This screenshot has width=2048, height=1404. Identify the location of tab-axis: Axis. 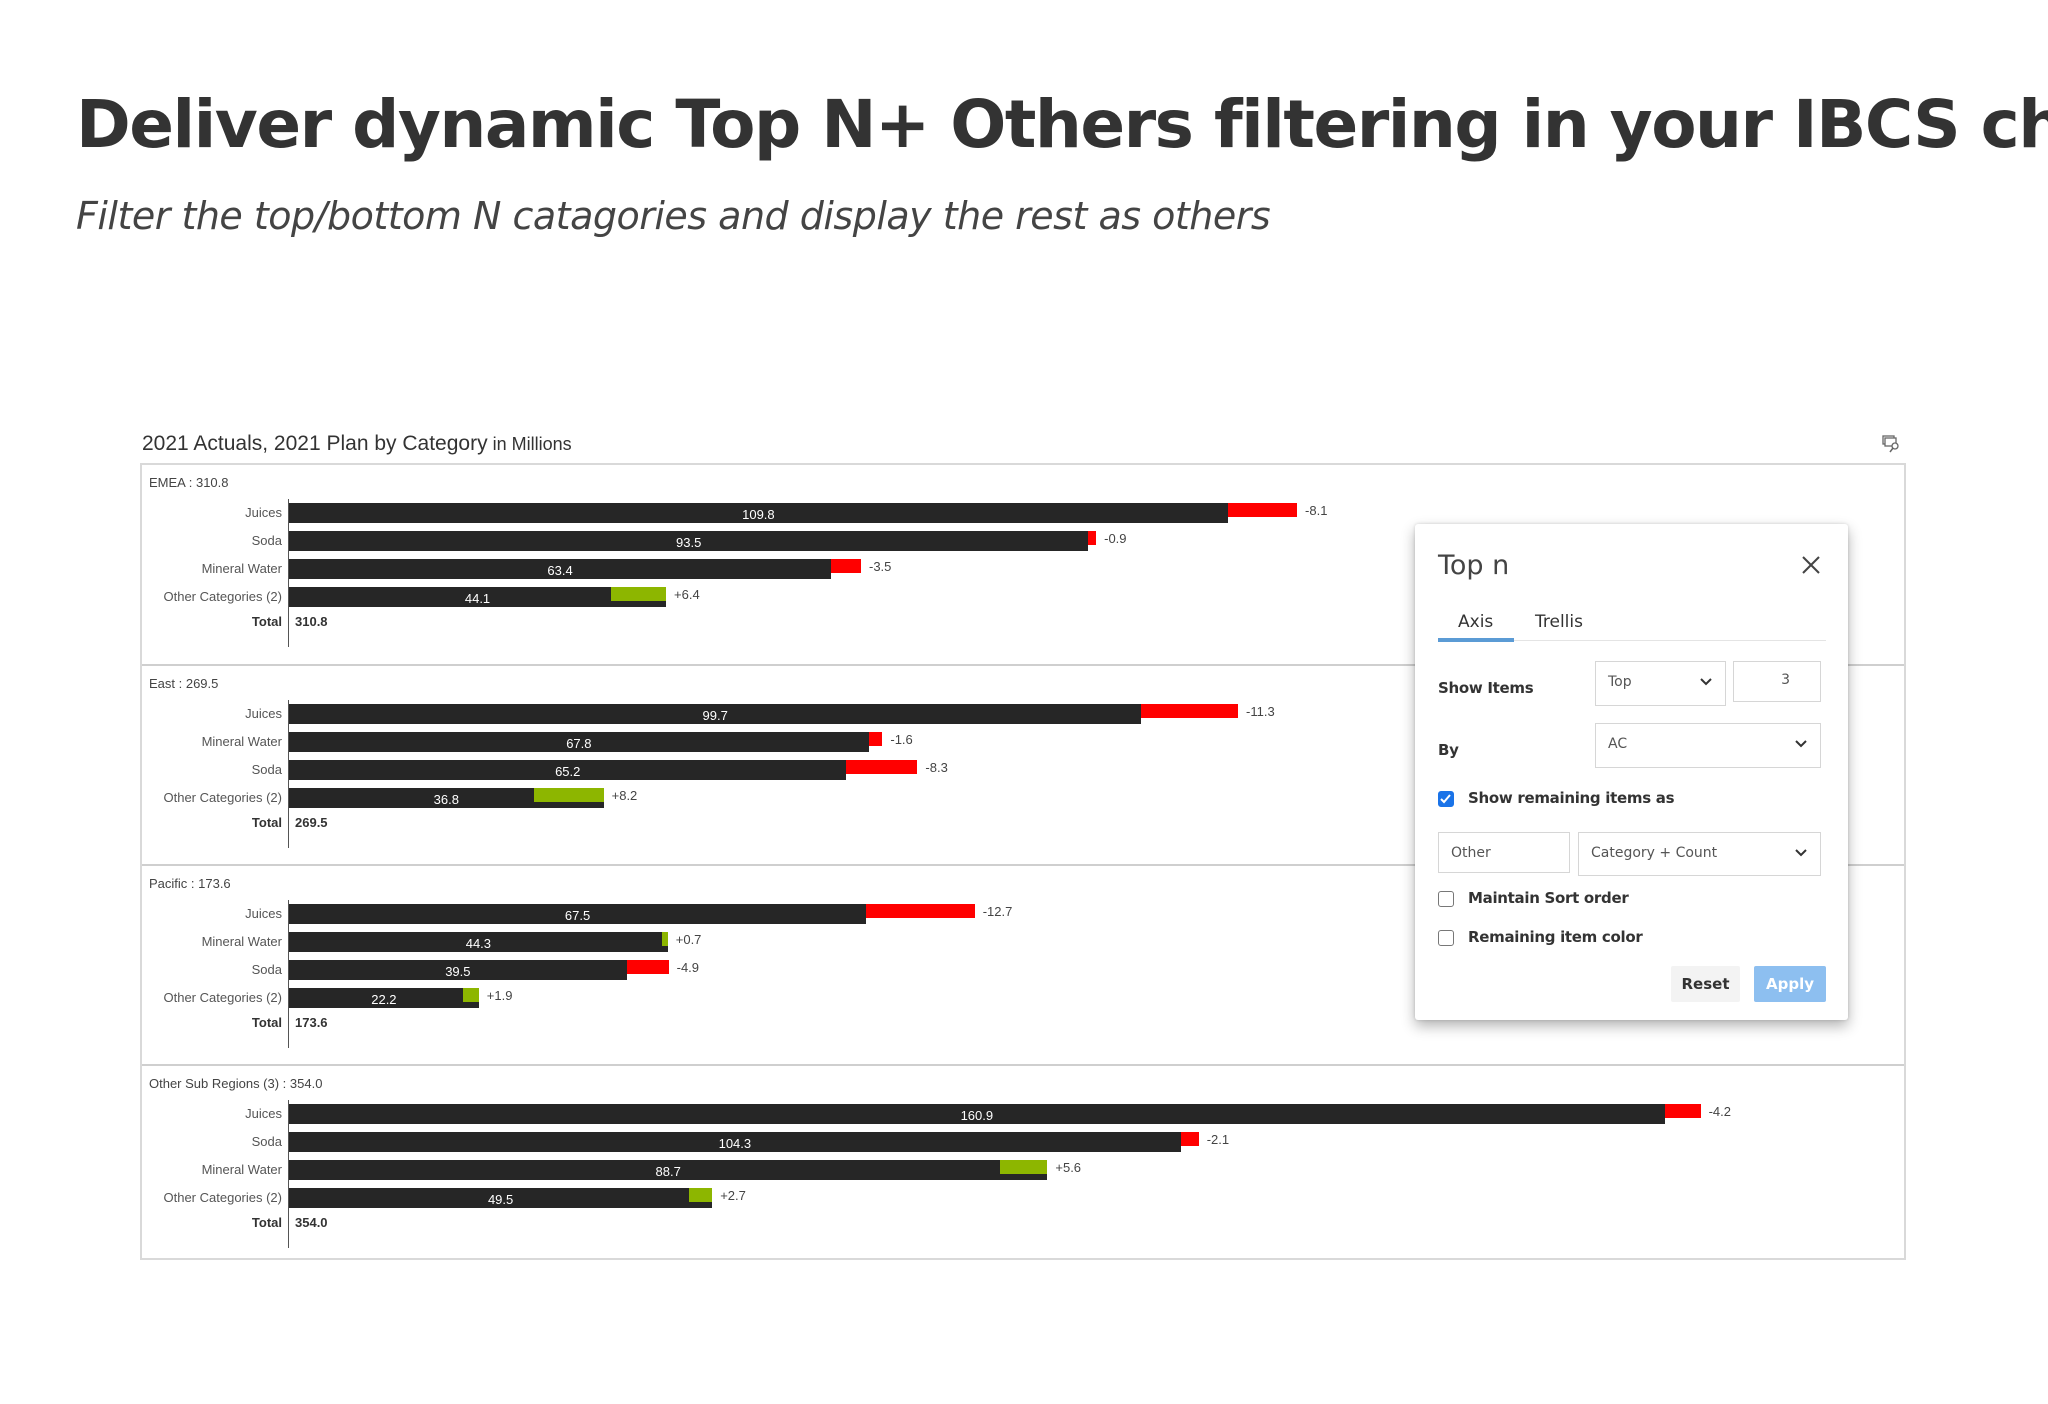
(1475, 622).